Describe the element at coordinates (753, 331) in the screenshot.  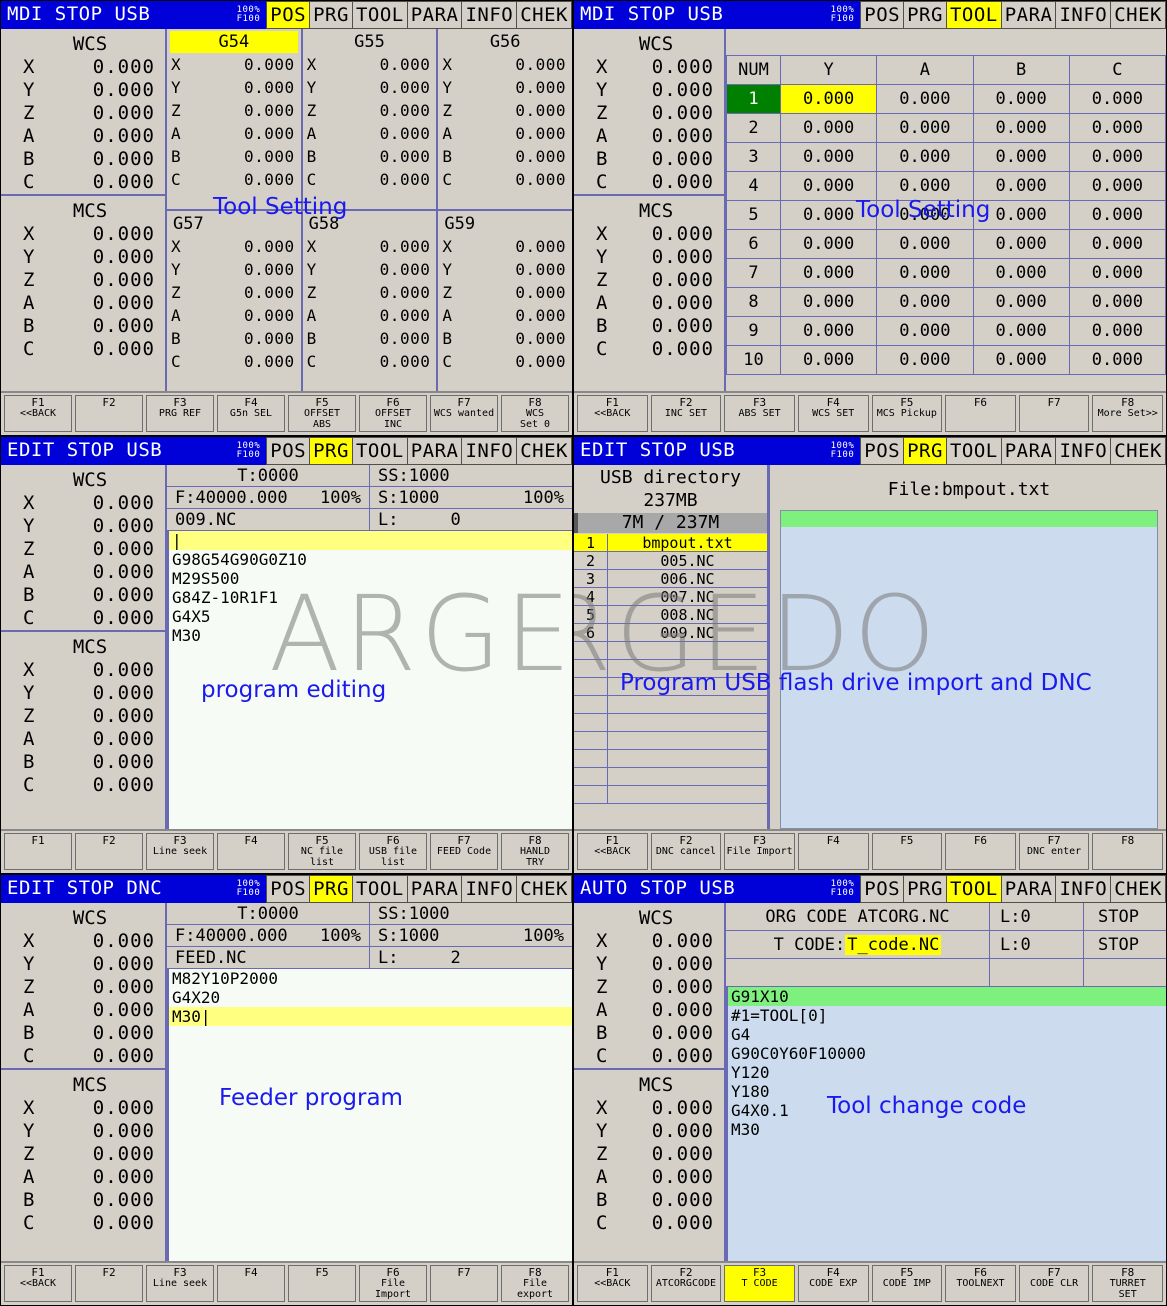
I see `cell-num: 9` at that location.